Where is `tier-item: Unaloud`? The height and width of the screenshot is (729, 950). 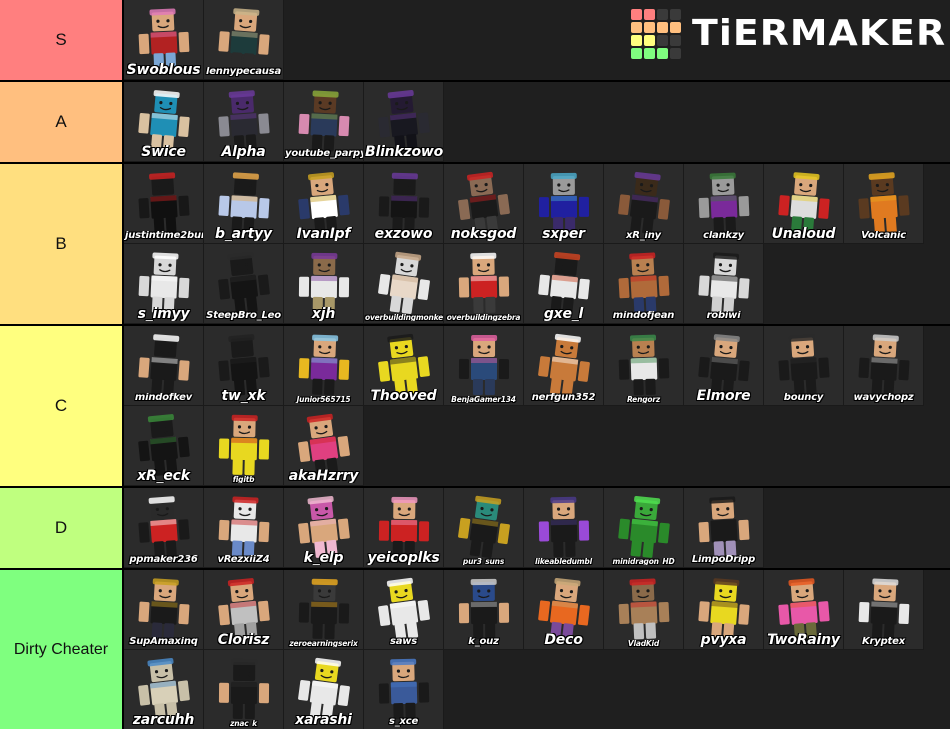
tier-item: Unaloud is located at coordinates (804, 204).